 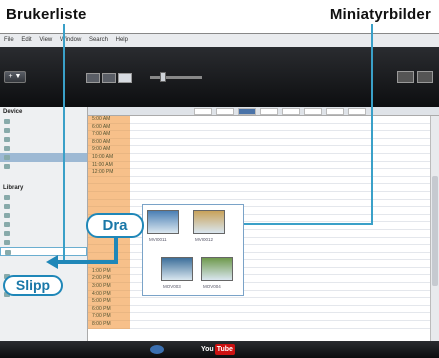 I want to click on vertical-scrollbar, so click(x=434, y=237).